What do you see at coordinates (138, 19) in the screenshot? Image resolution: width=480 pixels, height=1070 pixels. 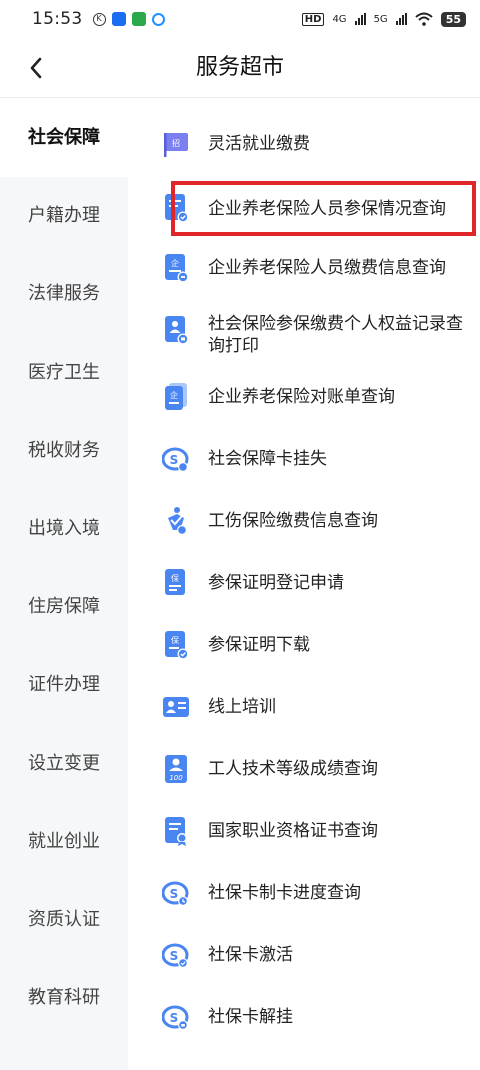 I see `app-notification-icon` at bounding box center [138, 19].